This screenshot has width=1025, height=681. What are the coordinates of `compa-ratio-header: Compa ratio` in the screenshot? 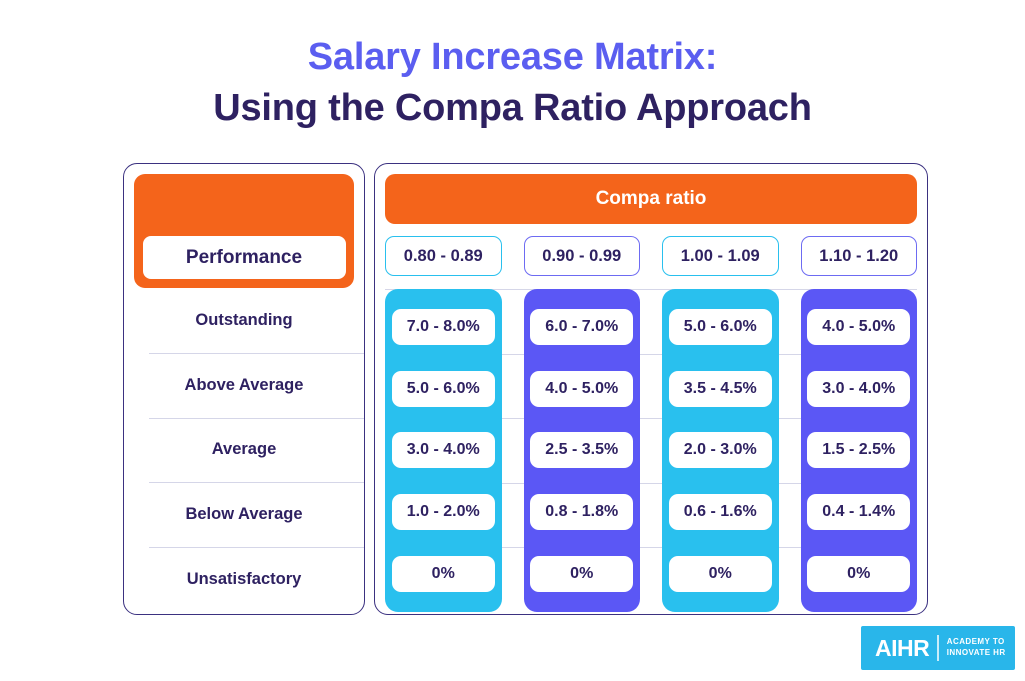 It's located at (651, 199).